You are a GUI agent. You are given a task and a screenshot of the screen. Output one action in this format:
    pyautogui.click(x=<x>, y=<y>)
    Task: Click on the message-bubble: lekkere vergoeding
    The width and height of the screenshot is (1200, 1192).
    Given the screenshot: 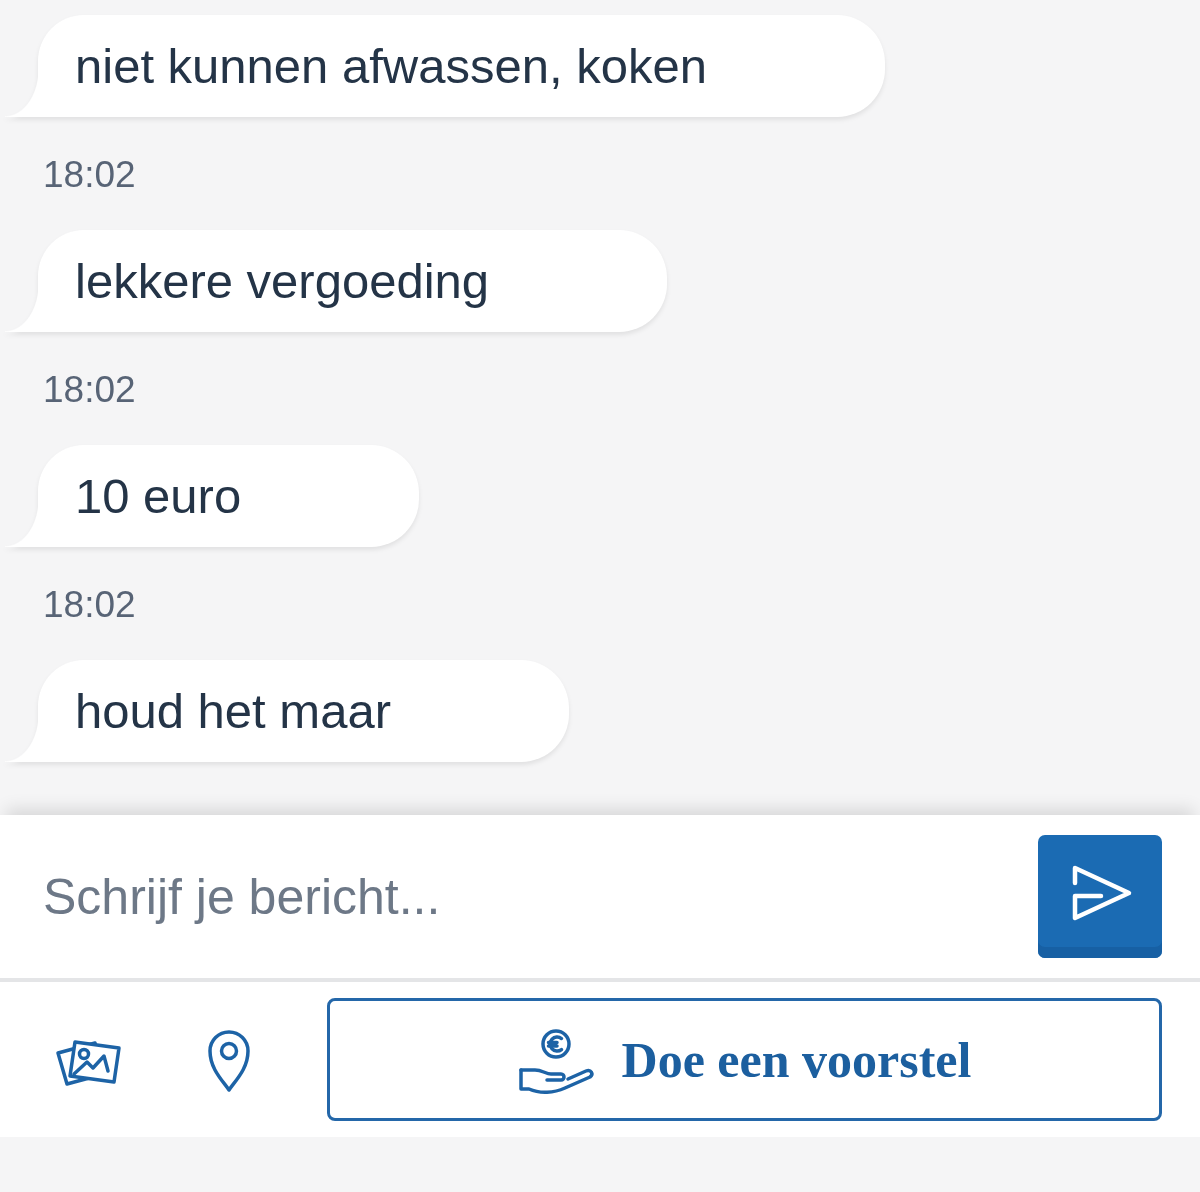 What is the action you would take?
    pyautogui.click(x=336, y=281)
    